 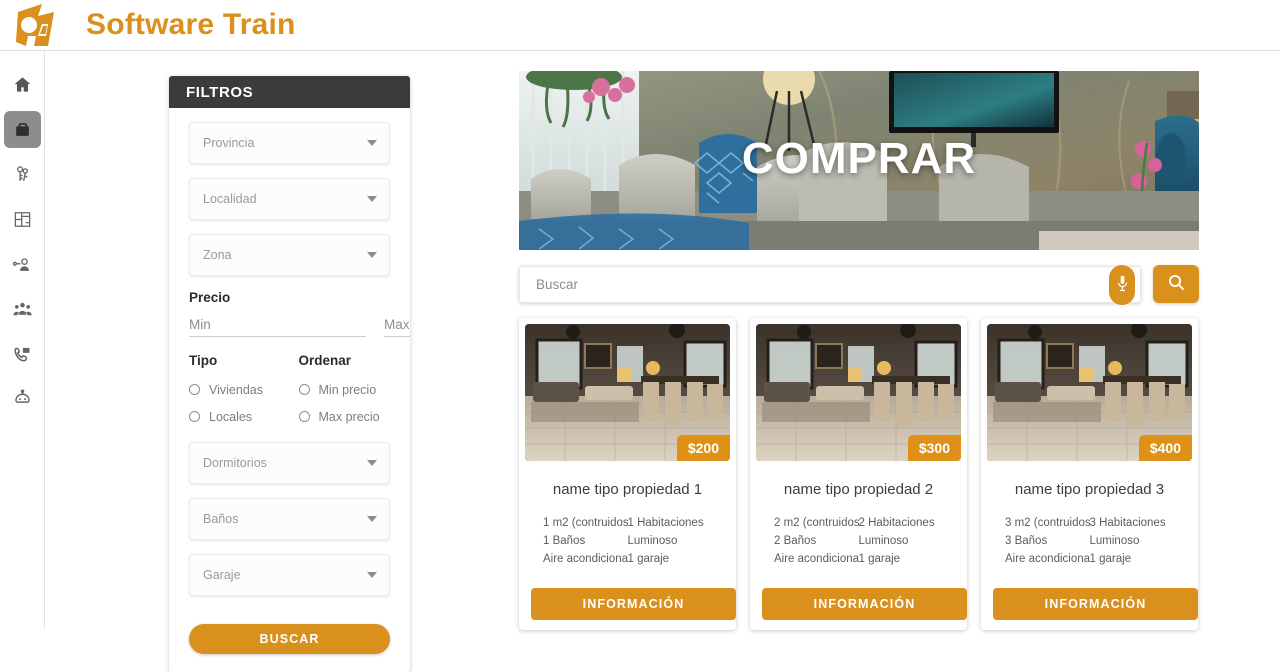 What do you see at coordinates (665, 523) in the screenshot?
I see `spec-item: 1 Habitaciones` at bounding box center [665, 523].